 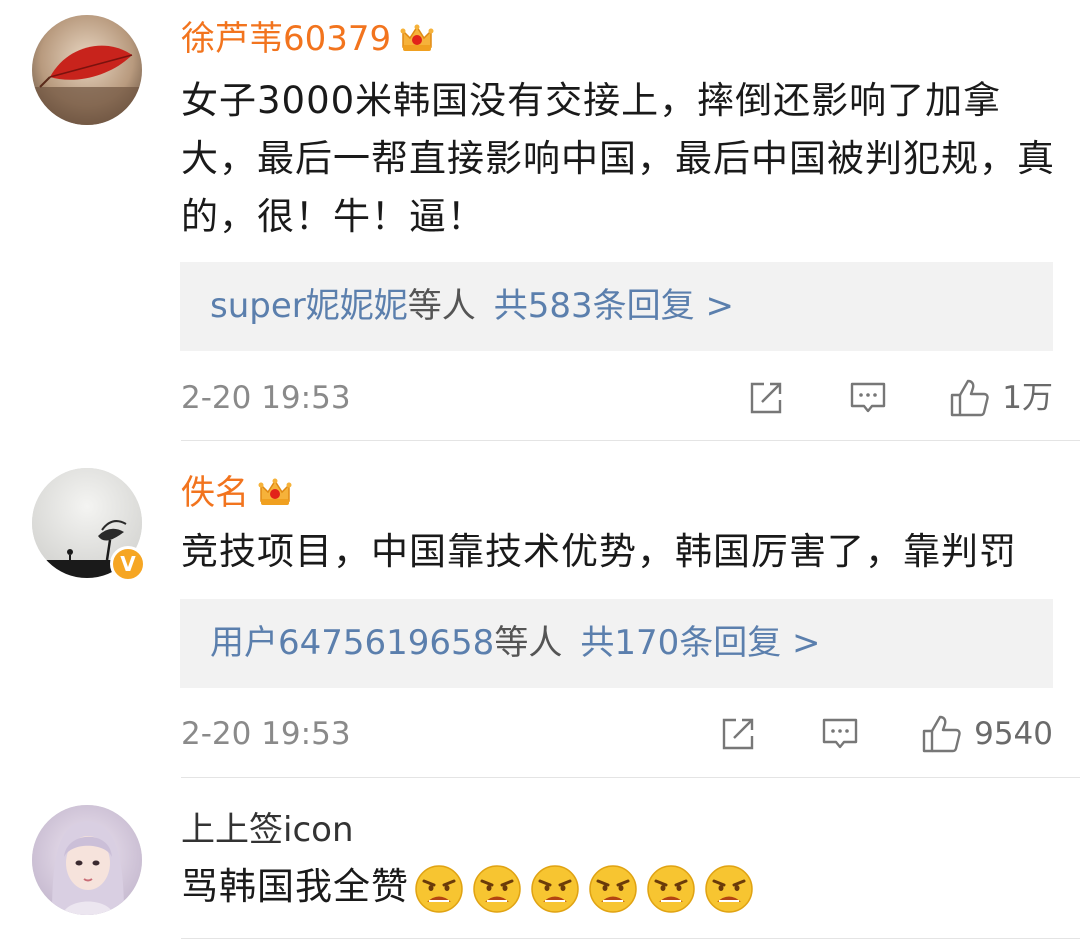 What do you see at coordinates (1013, 734) in the screenshot?
I see `like-count: 9540` at bounding box center [1013, 734].